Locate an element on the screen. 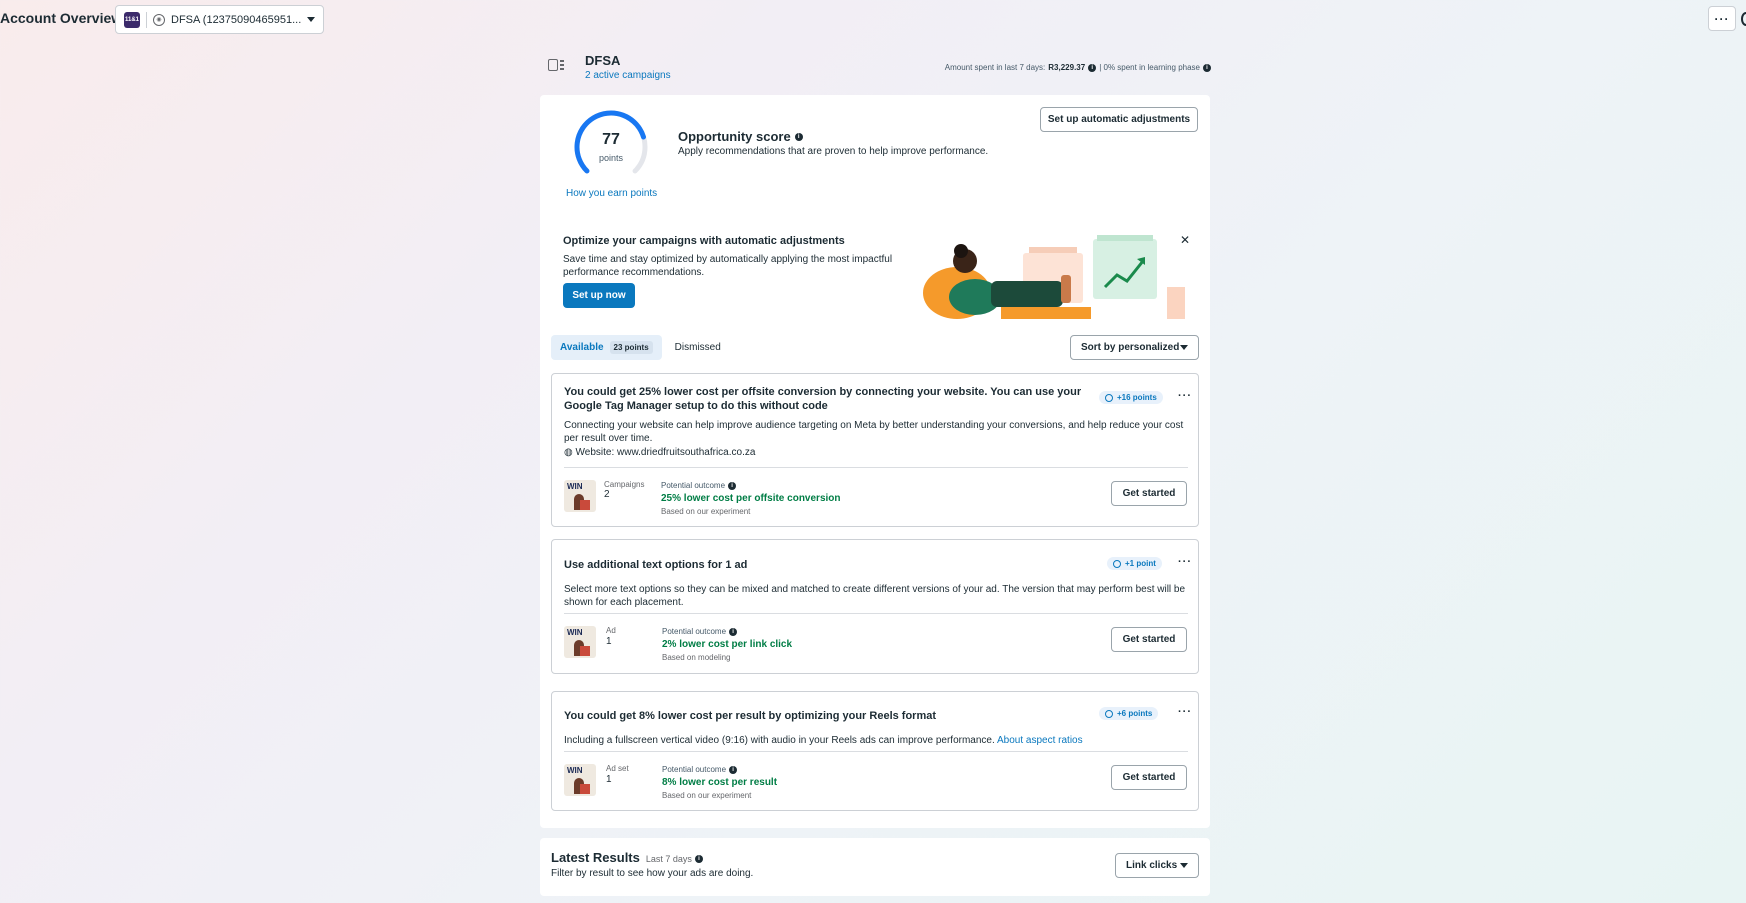 Image resolution: width=1746 pixels, height=903 pixels. sort-label: Sort by personalized is located at coordinates (1130, 347).